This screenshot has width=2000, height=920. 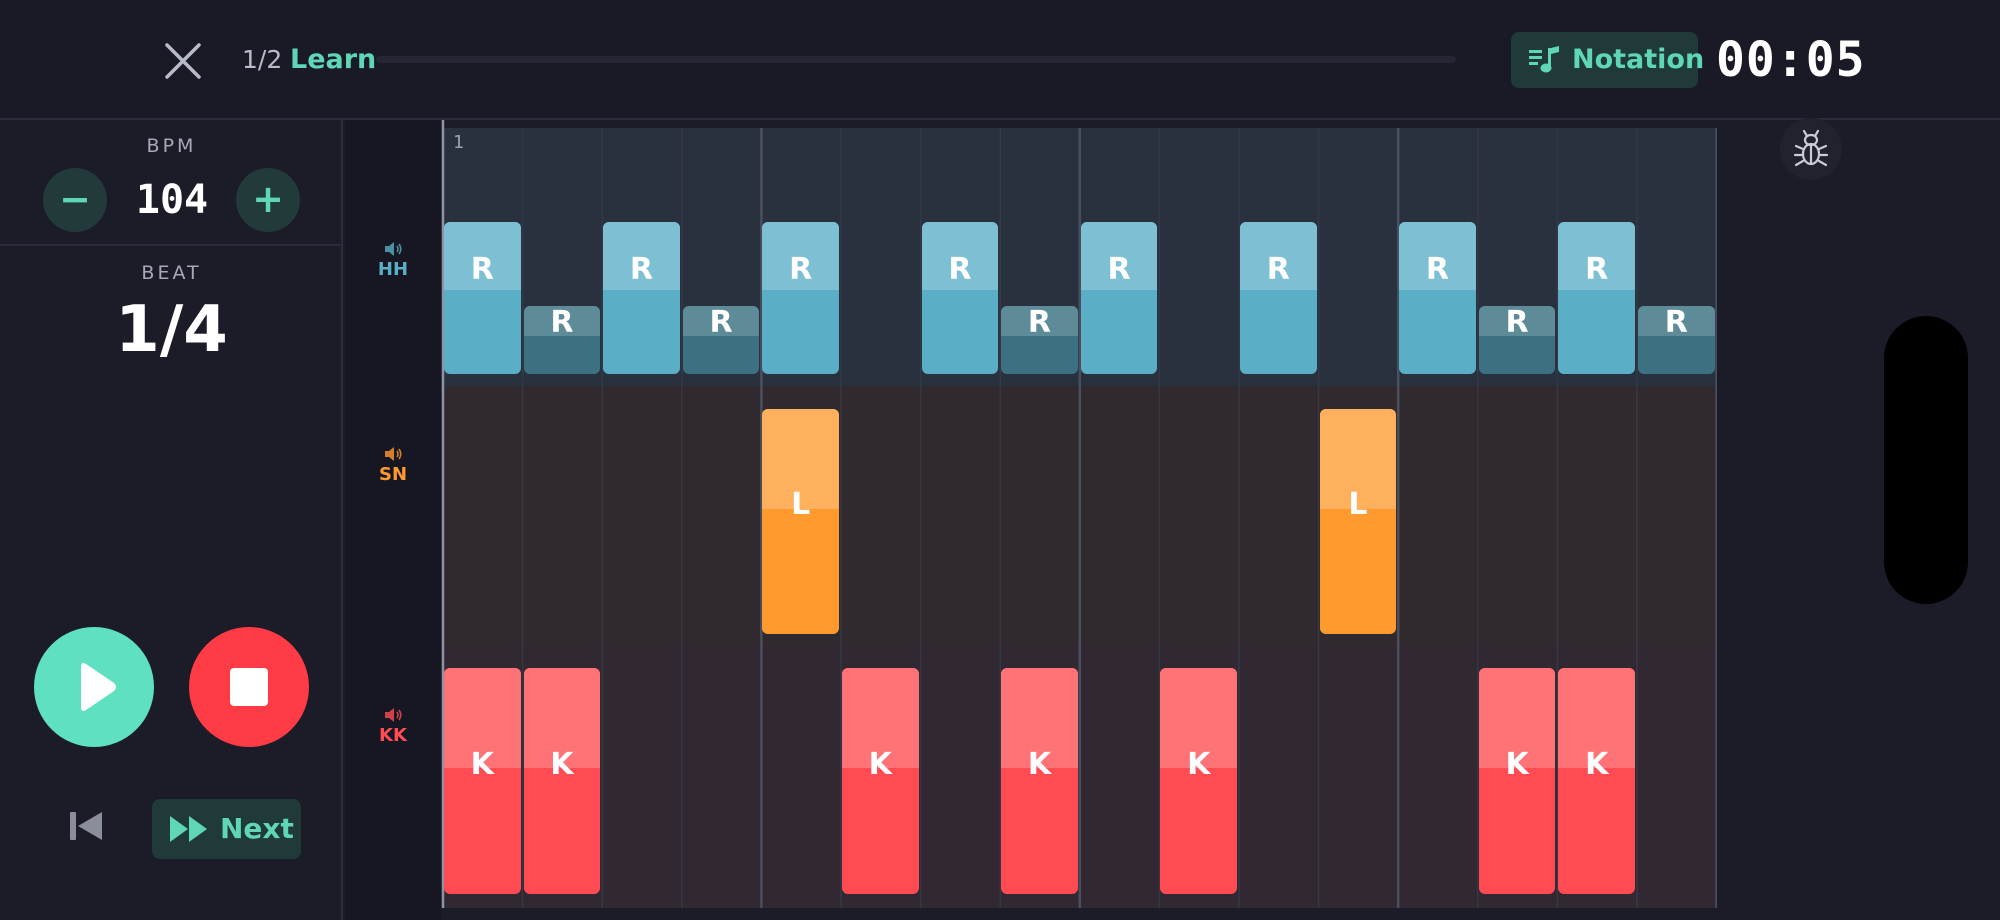 I want to click on stop-button, so click(x=249, y=687).